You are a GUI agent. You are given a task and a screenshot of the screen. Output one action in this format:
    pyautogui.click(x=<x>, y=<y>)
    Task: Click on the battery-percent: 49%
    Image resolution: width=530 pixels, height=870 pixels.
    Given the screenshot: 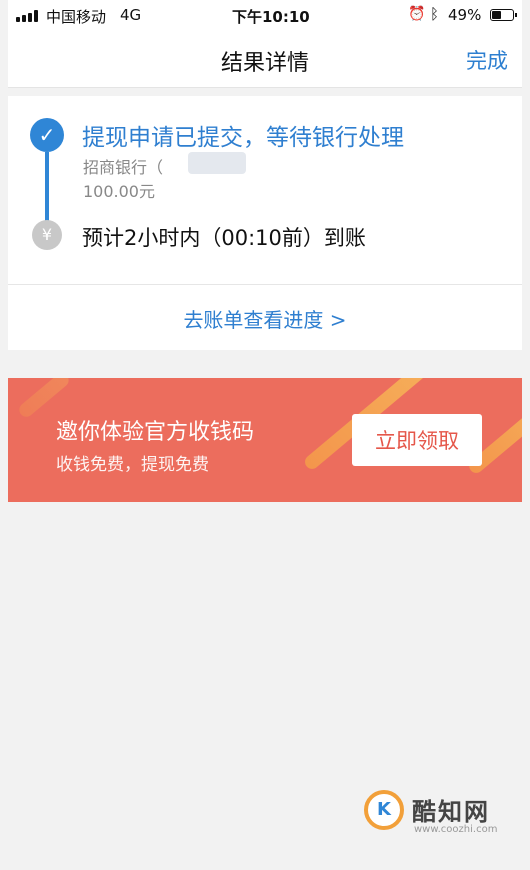 What is the action you would take?
    pyautogui.click(x=465, y=15)
    